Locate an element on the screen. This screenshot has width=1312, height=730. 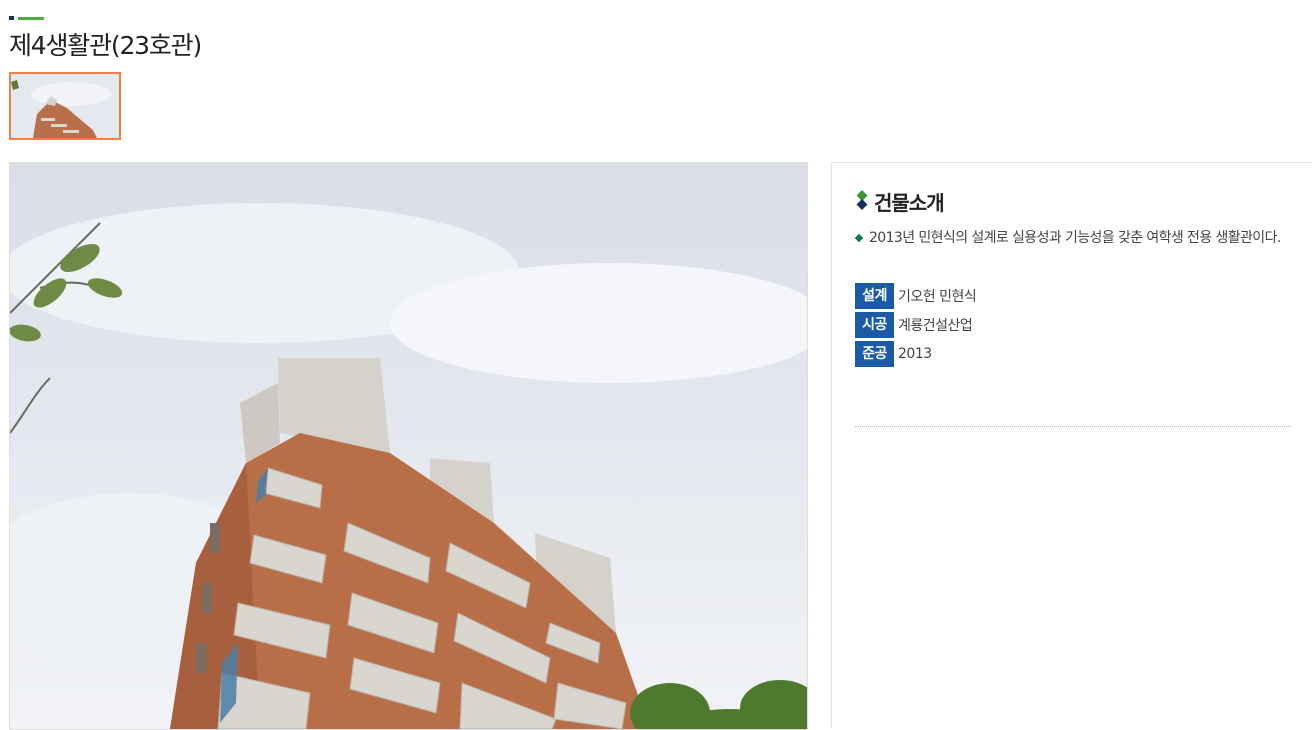
spec-value: 2013 is located at coordinates (915, 354).